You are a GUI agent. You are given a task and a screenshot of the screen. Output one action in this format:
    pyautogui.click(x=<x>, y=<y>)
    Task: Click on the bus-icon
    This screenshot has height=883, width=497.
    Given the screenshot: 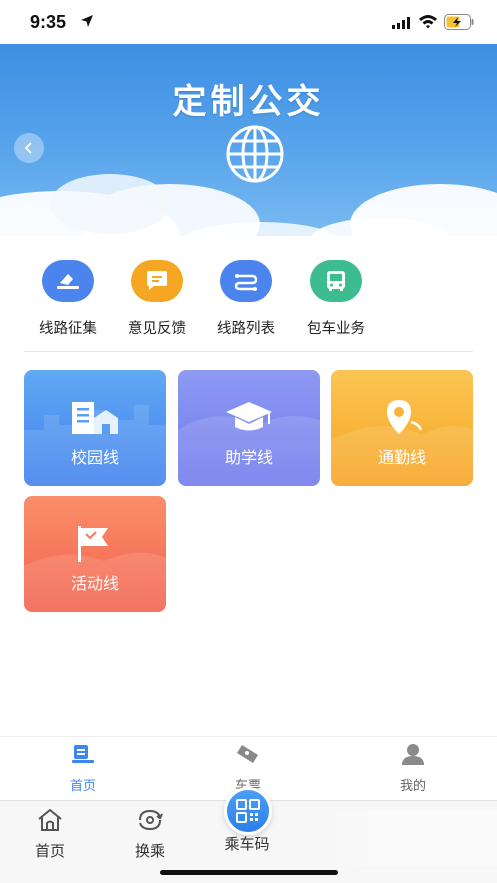 What is the action you would take?
    pyautogui.click(x=336, y=281)
    